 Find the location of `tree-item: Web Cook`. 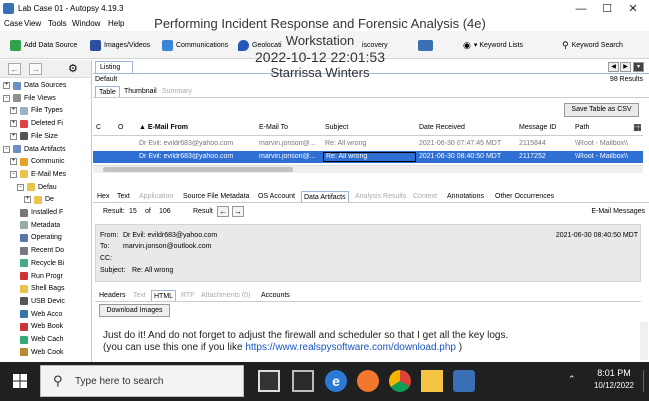

tree-item: Web Cook is located at coordinates (37, 352).